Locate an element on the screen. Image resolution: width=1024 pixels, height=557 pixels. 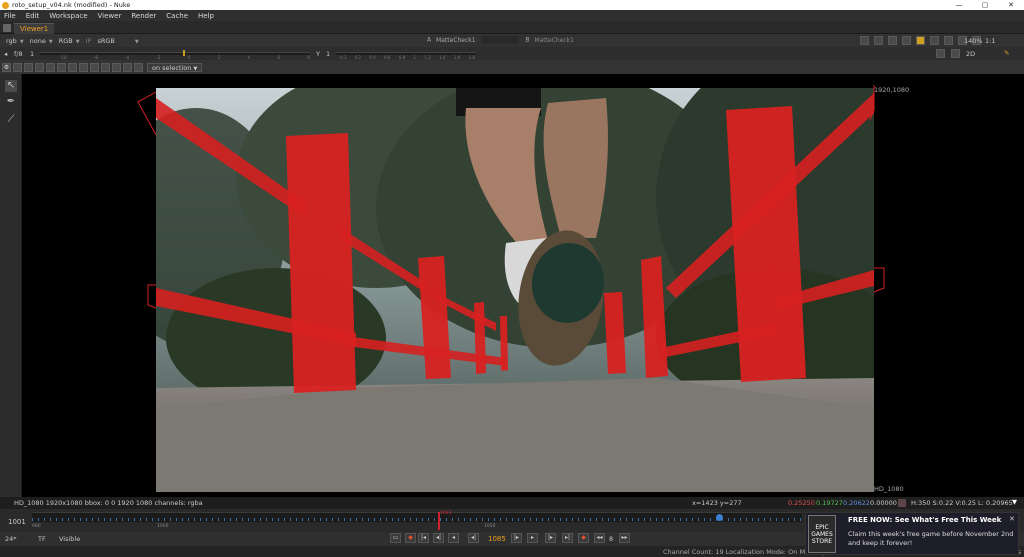
timeline-tick-1050: 1050 is located at coordinates (490, 526).